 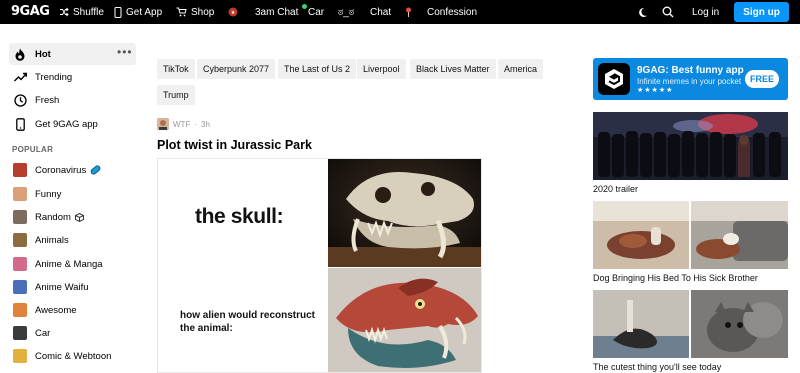 What do you see at coordinates (236, 69) in the screenshot?
I see `tag-chip: Cyberpunk 2077` at bounding box center [236, 69].